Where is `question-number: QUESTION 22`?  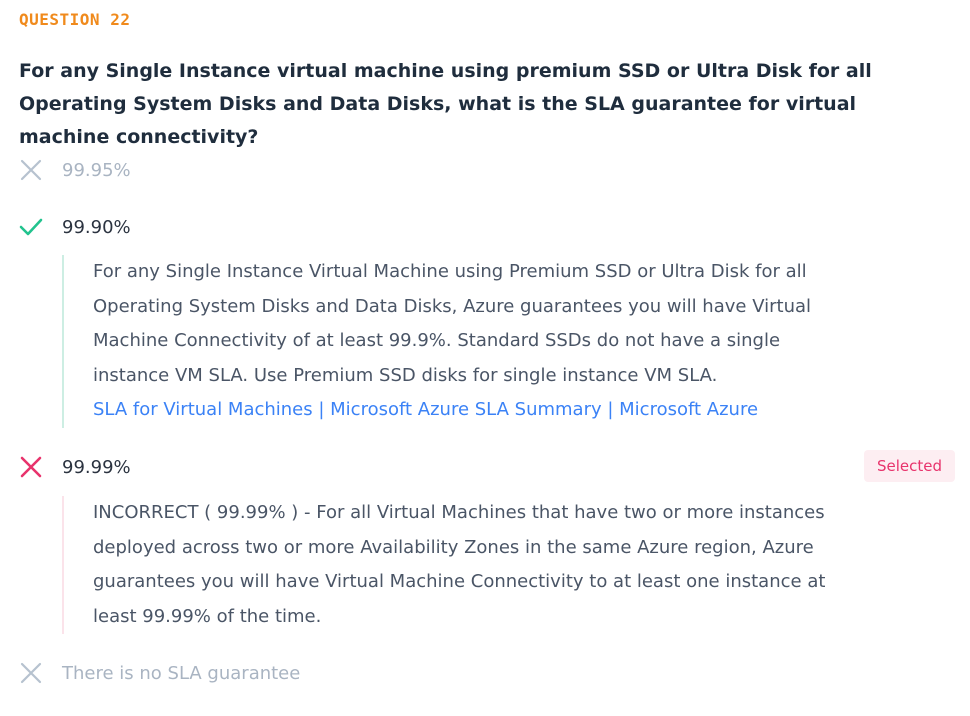 question-number: QUESTION 22 is located at coordinates (75, 19).